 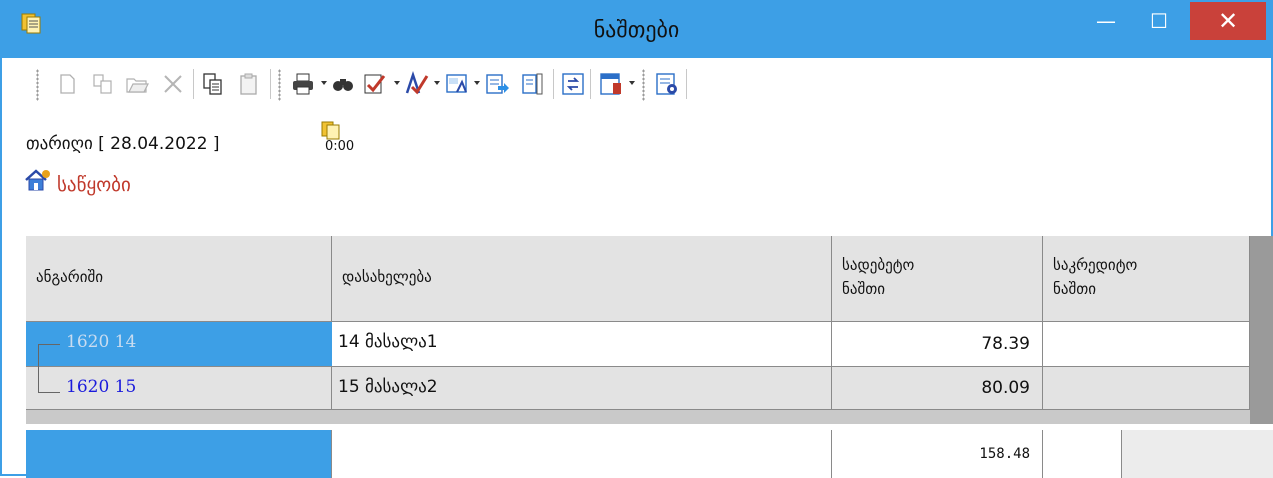 I want to click on settings-dropdown-arrow, so click(x=632, y=83).